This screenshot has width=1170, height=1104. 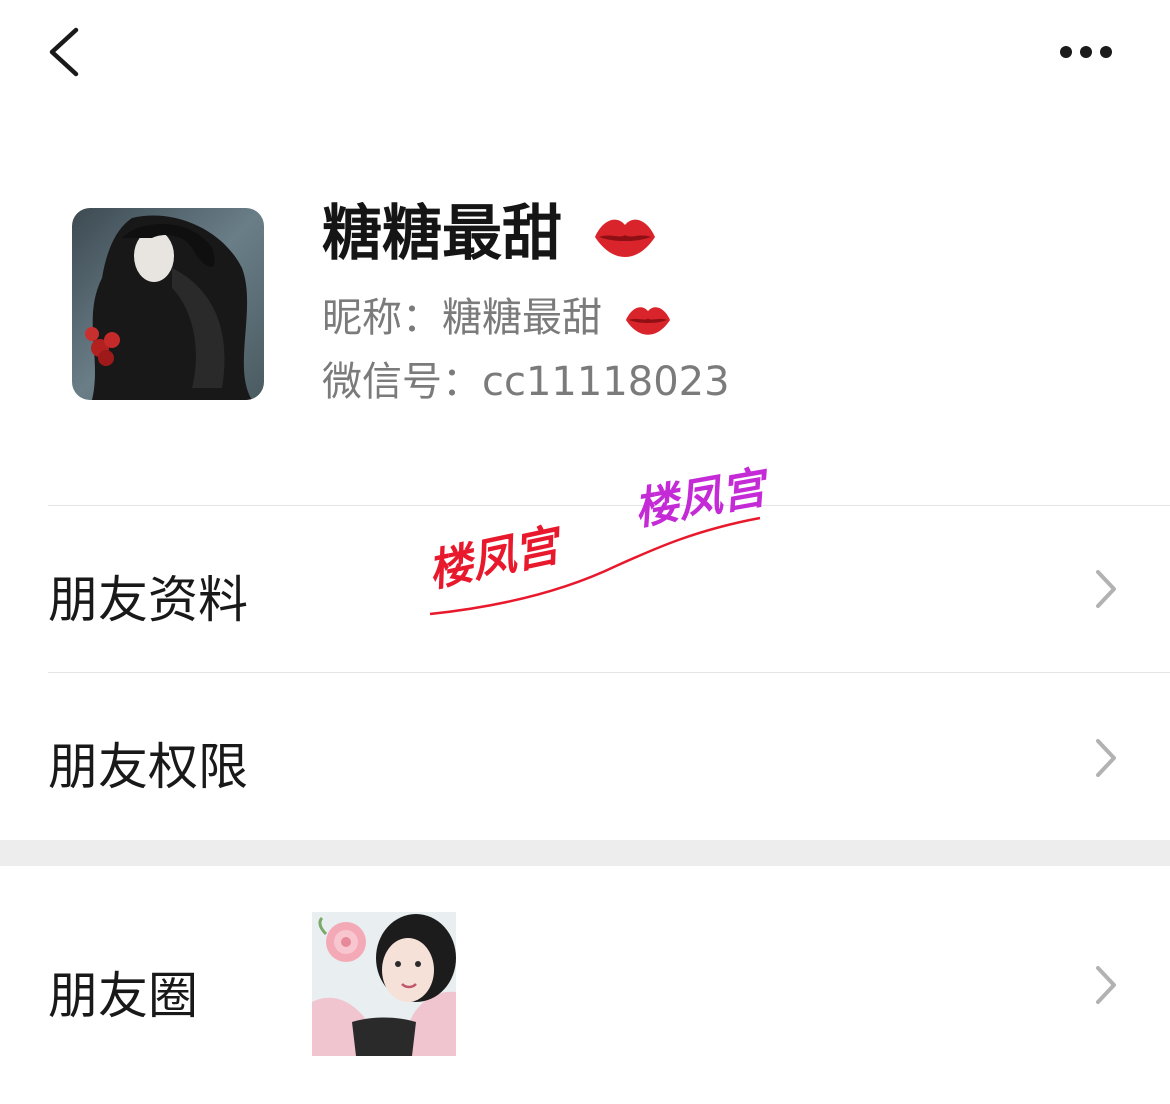 I want to click on moments-photo, so click(x=384, y=984).